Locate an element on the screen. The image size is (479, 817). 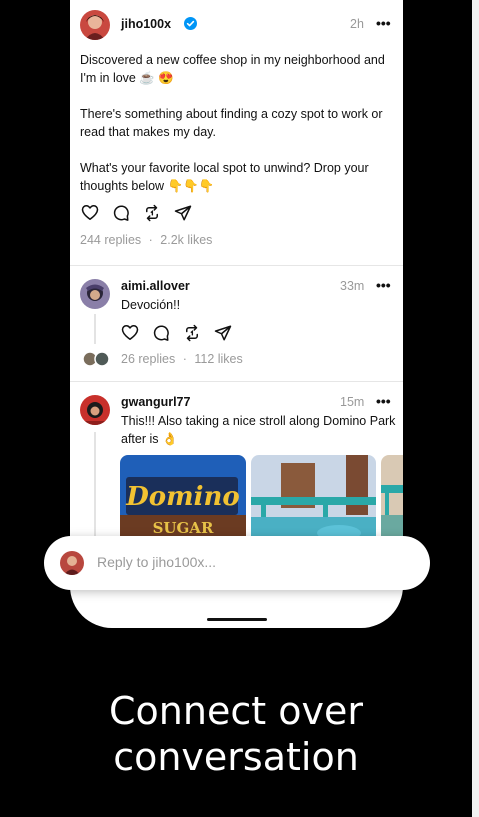
post-photo: Domino SUGAR is located at coordinates (183, 497).